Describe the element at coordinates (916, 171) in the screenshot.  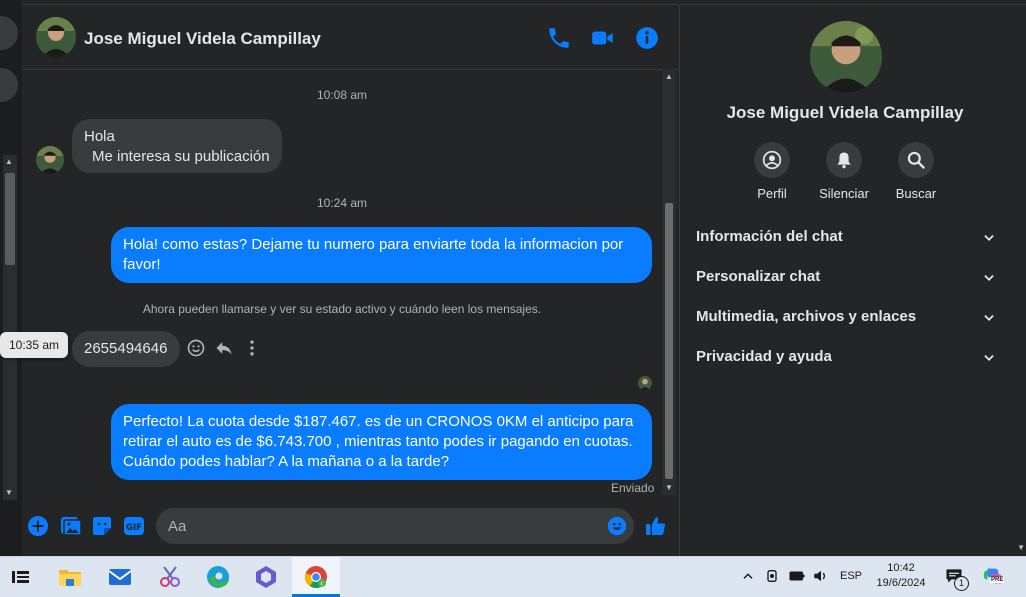
I see `search-button: Buscar` at that location.